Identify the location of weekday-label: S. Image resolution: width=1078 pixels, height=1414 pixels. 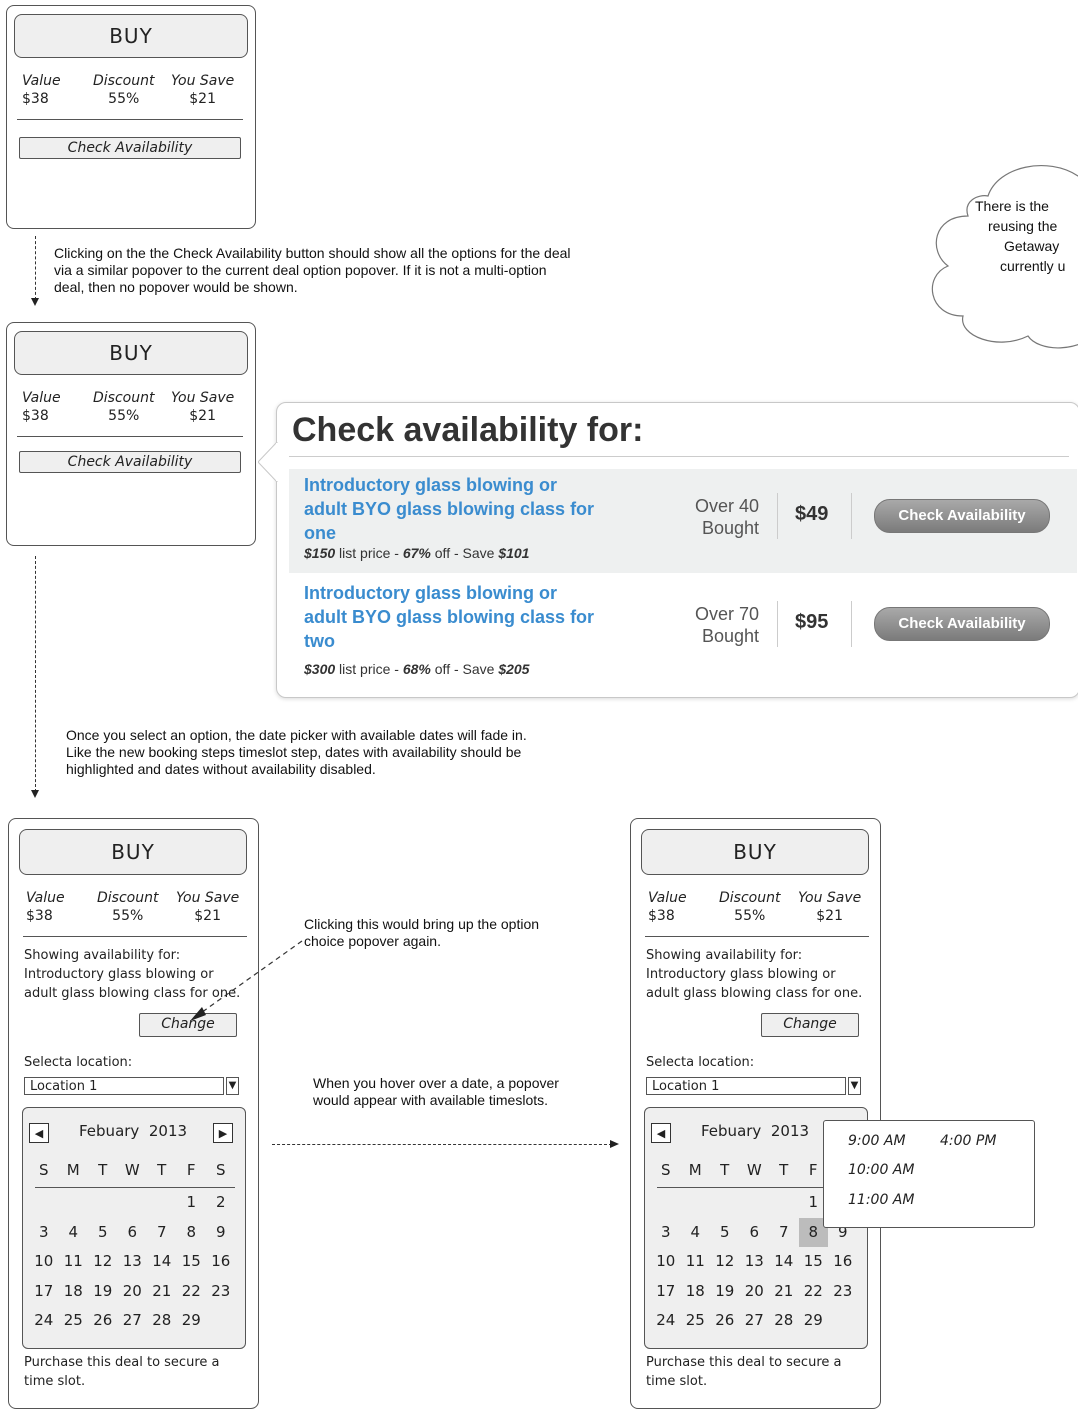
(43, 1170).